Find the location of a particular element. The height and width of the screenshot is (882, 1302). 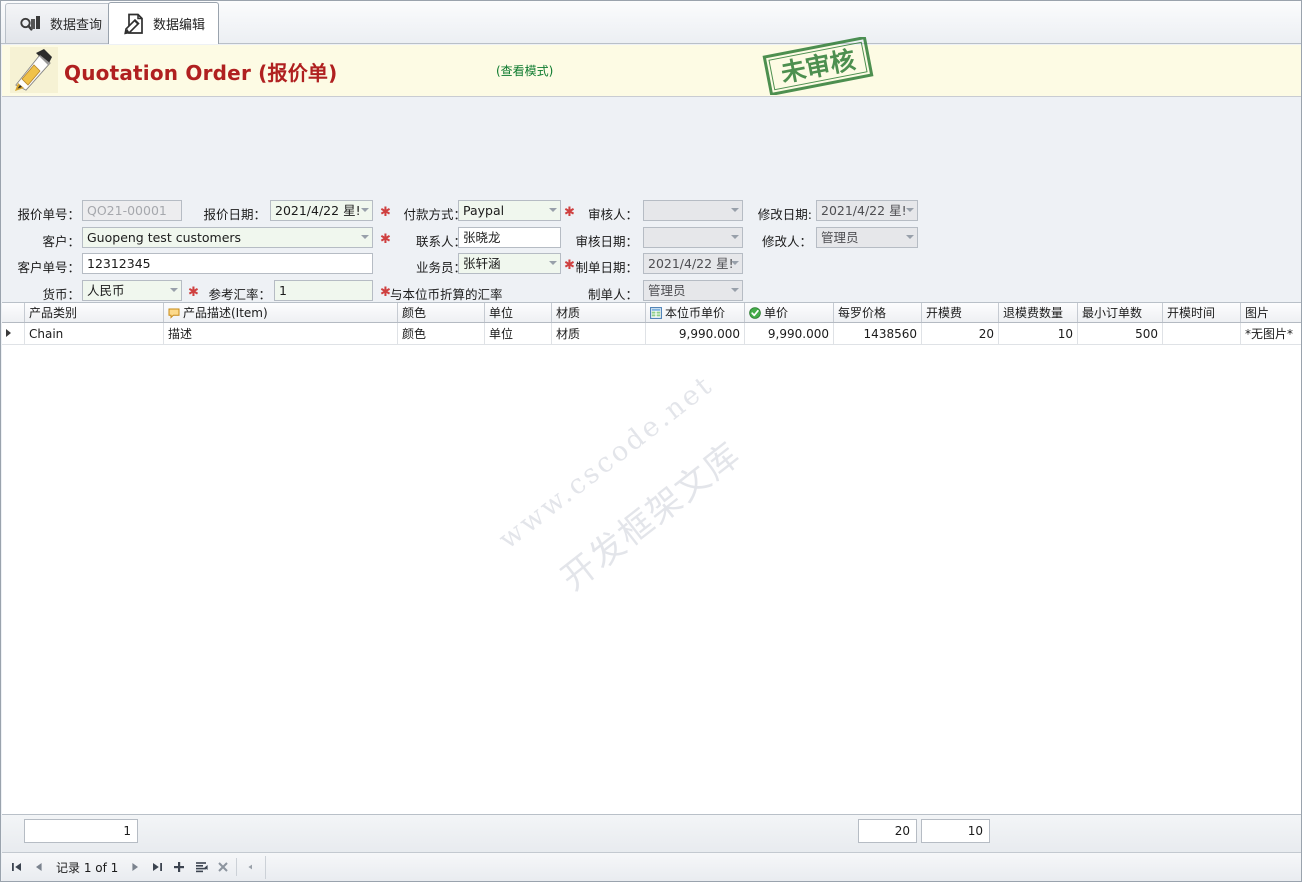

summary-mold-fee-total: 20 is located at coordinates (887, 831).